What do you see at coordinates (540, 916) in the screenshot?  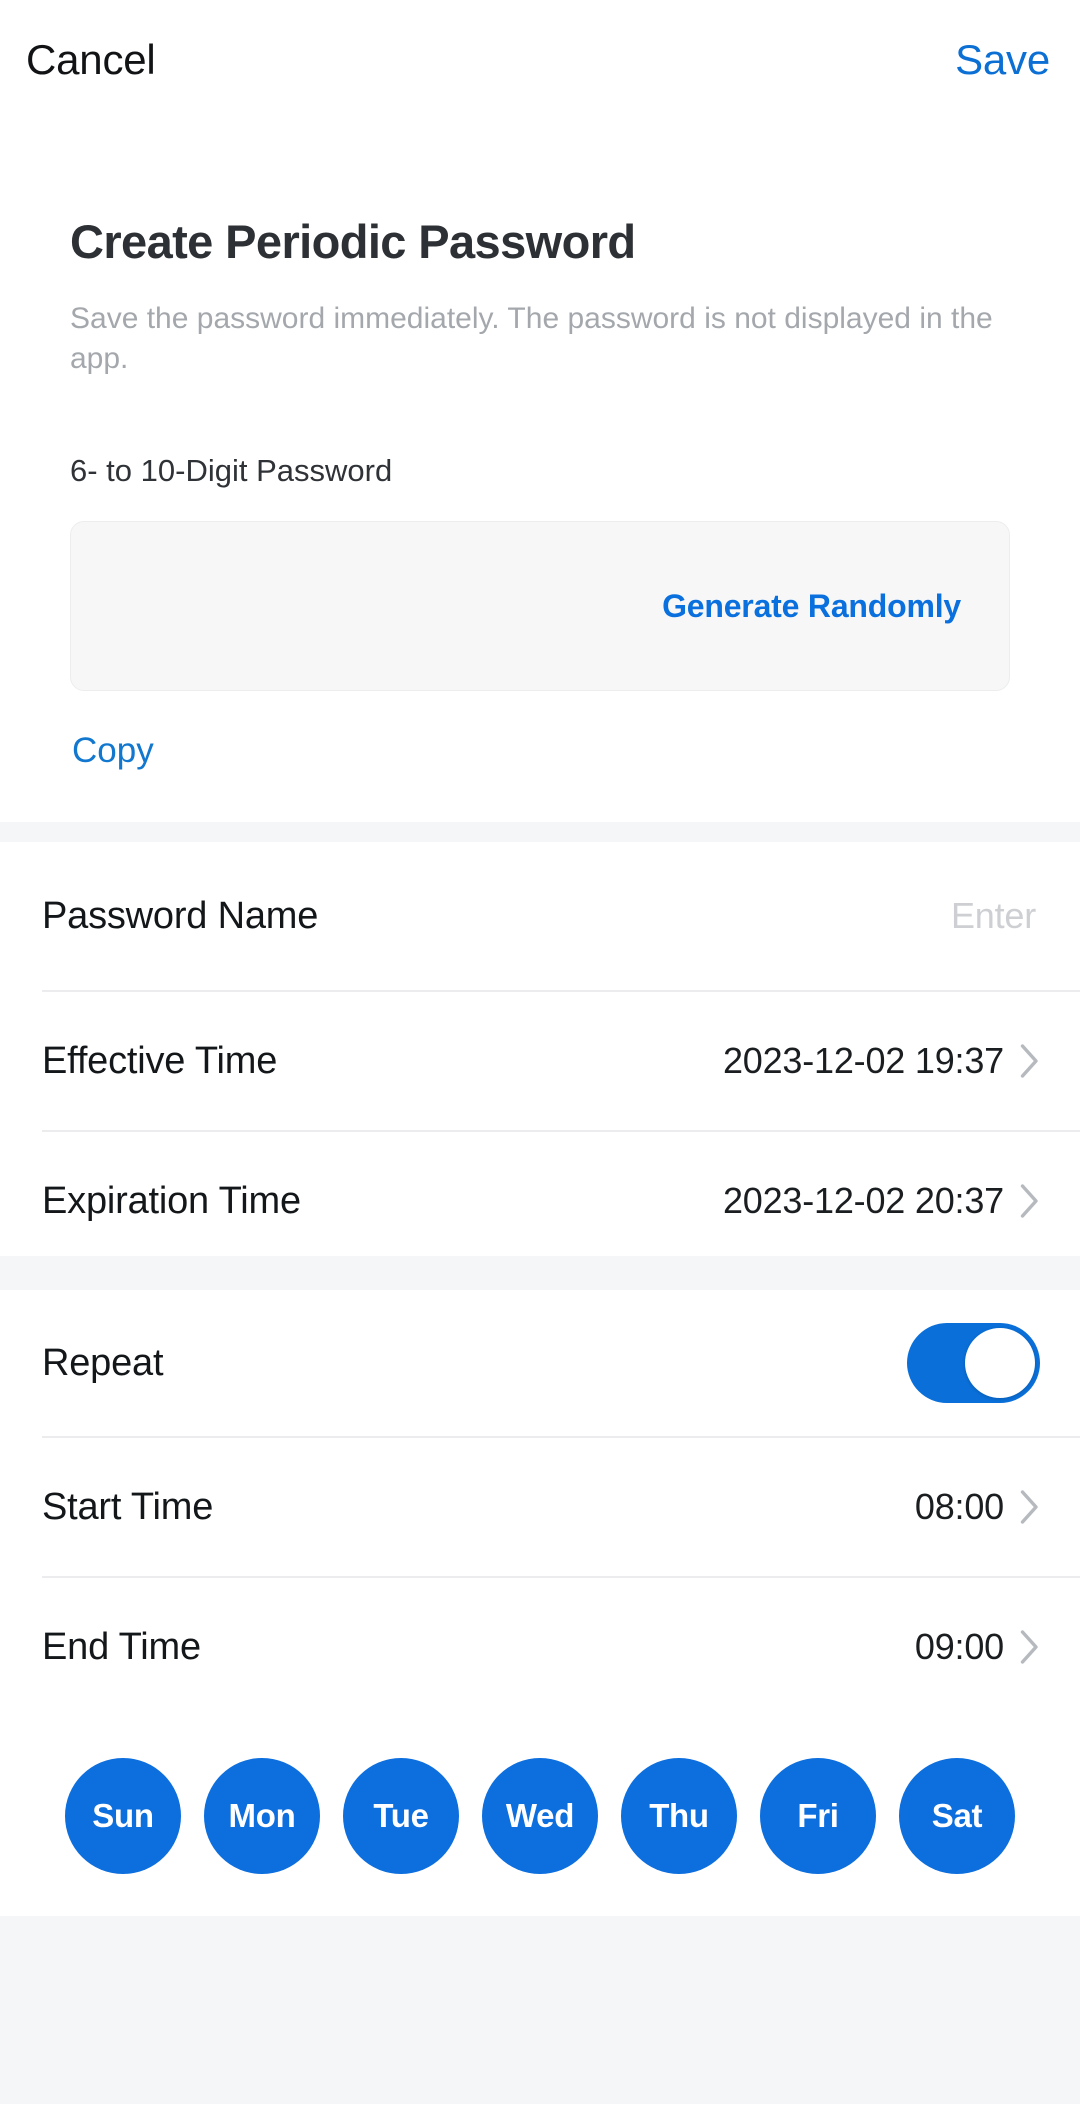 I see `row-password-name: Password Name Enter` at bounding box center [540, 916].